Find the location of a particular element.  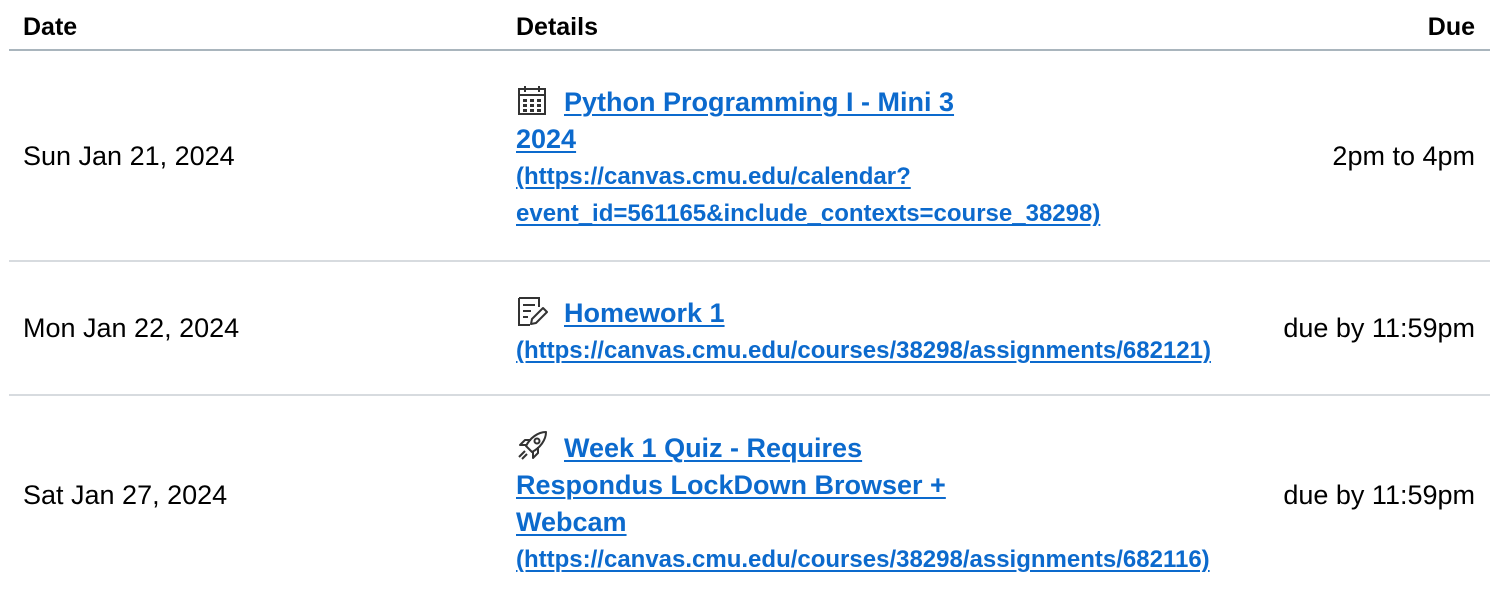

quiz-rocket-icon is located at coordinates (532, 446).